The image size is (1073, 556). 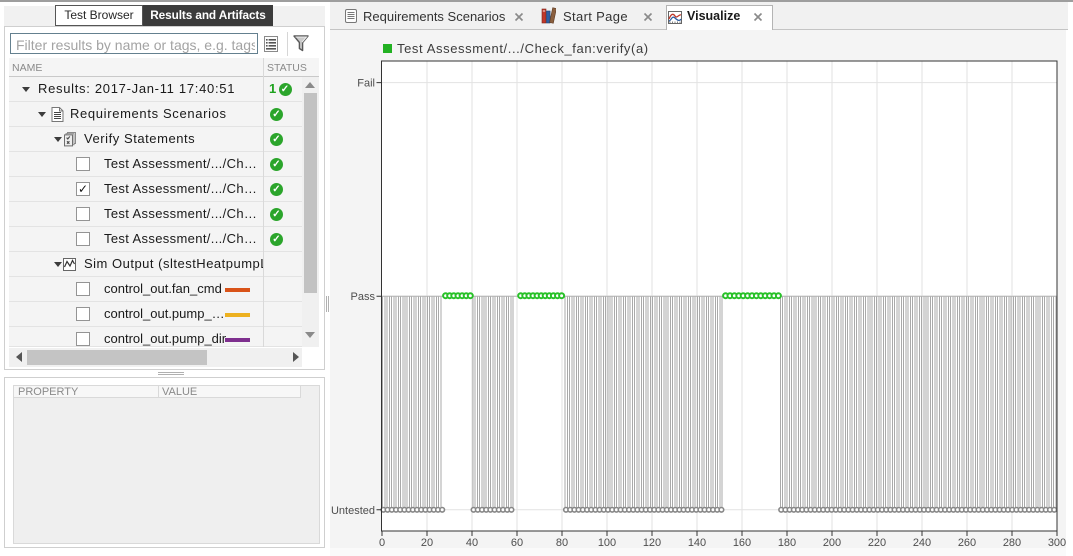 I want to click on svg-text: 280, so click(x=1012, y=543).